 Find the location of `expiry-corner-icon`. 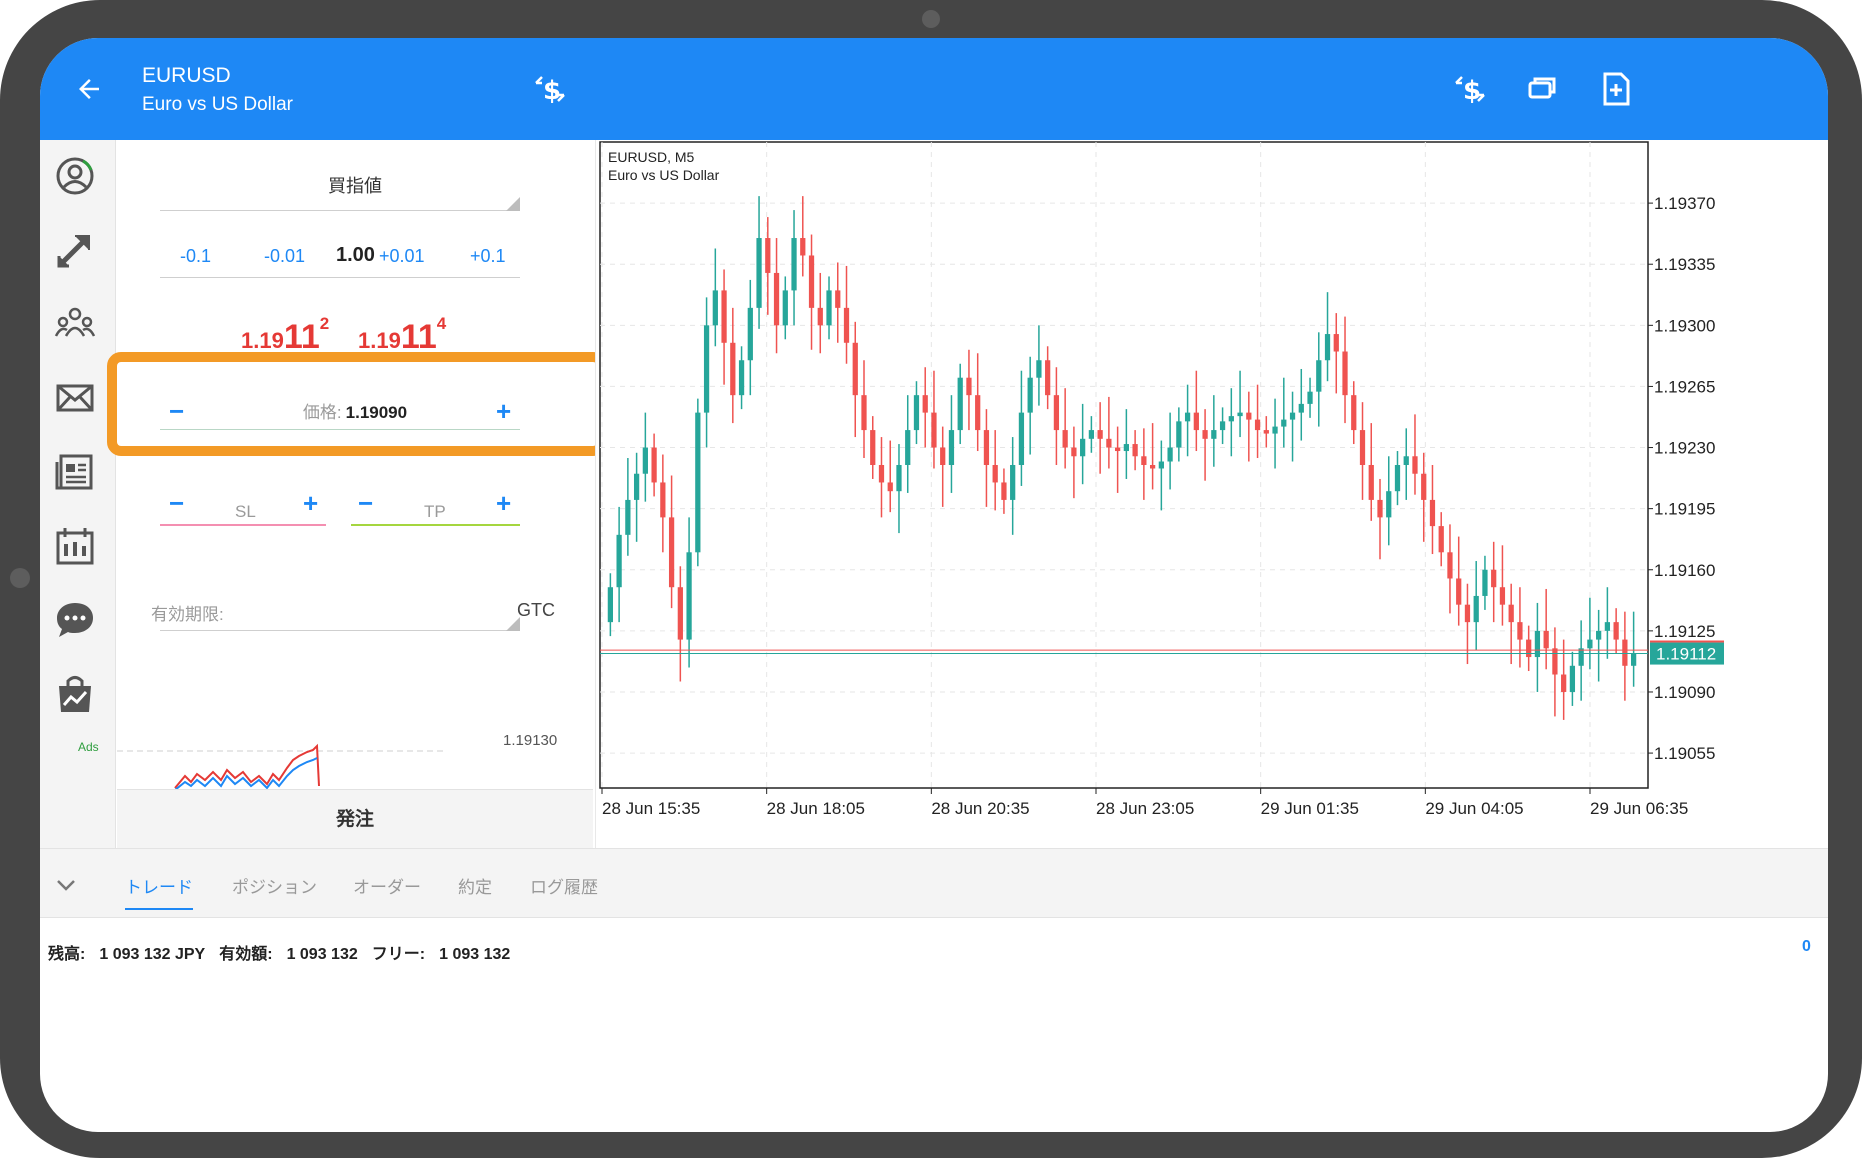

expiry-corner-icon is located at coordinates (513, 624).